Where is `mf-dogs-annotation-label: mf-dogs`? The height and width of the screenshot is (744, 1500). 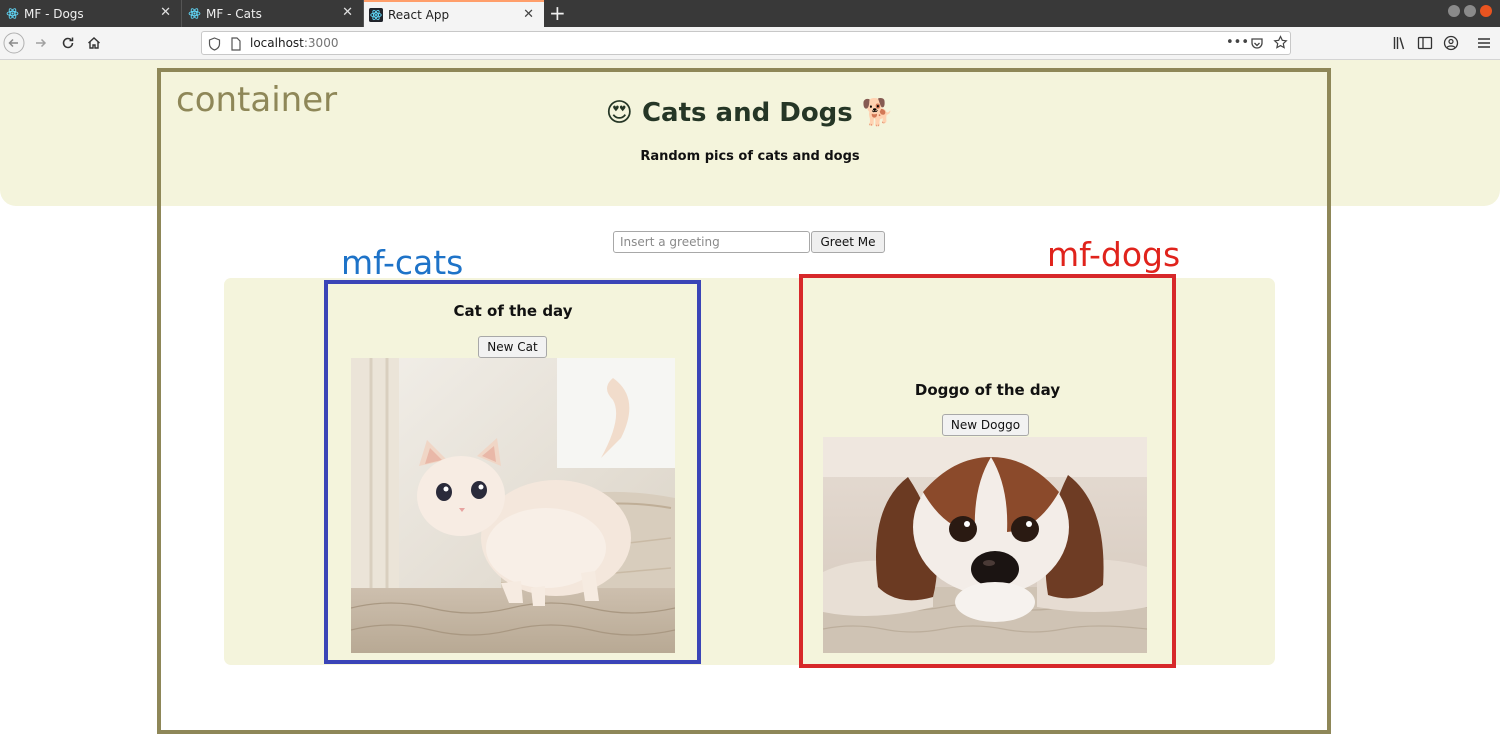 mf-dogs-annotation-label: mf-dogs is located at coordinates (1114, 254).